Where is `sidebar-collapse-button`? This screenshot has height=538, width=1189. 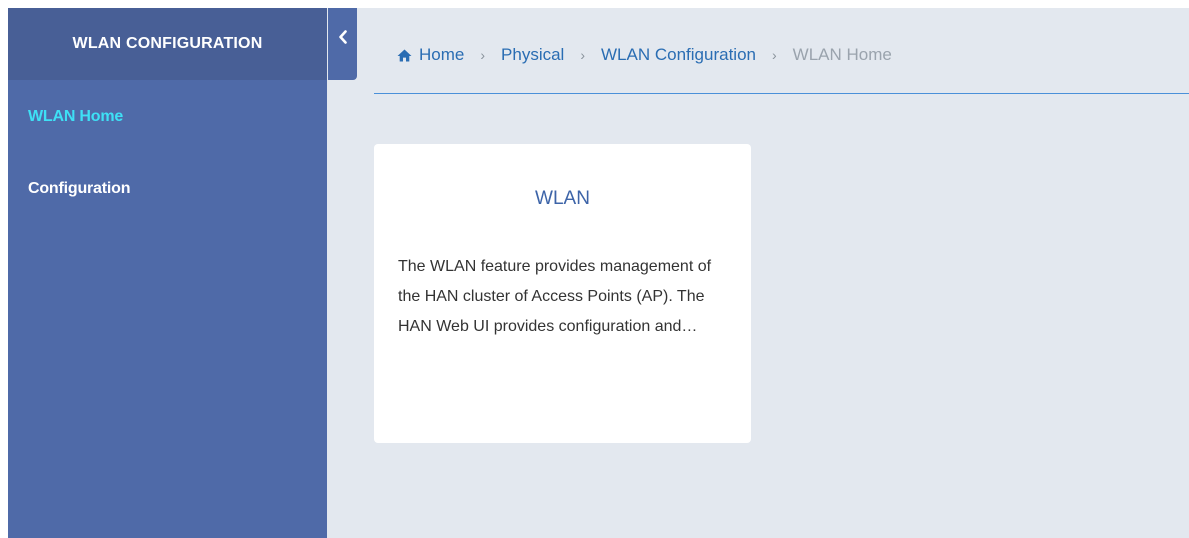
sidebar-collapse-button is located at coordinates (342, 44).